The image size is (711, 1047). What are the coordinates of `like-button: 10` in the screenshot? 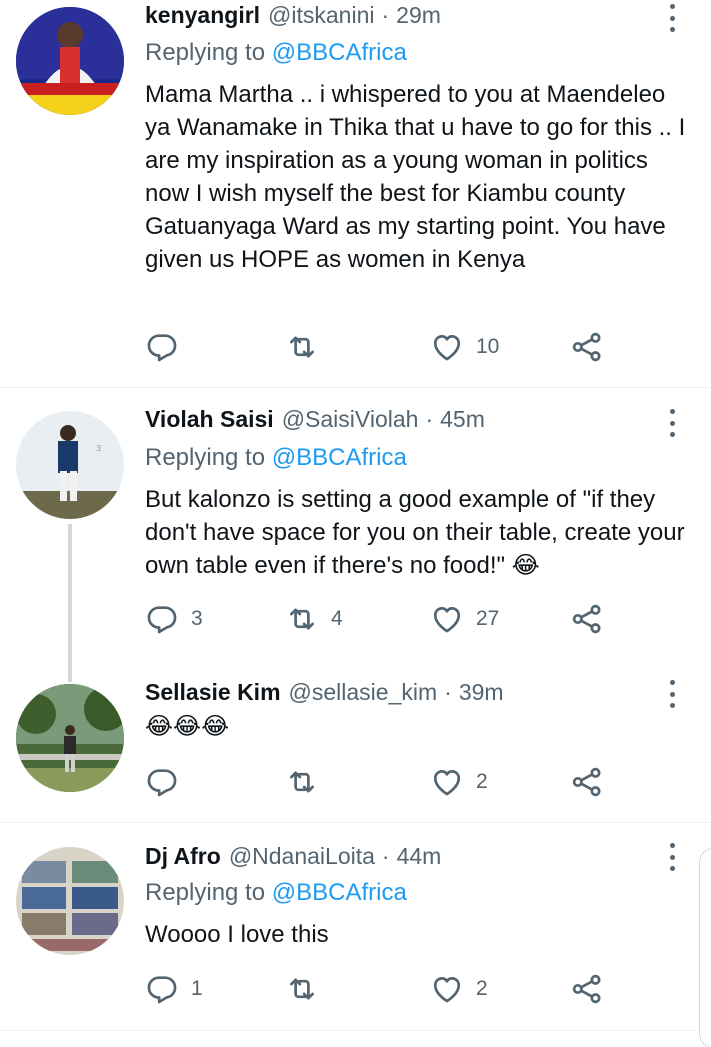 It's located at (464, 347).